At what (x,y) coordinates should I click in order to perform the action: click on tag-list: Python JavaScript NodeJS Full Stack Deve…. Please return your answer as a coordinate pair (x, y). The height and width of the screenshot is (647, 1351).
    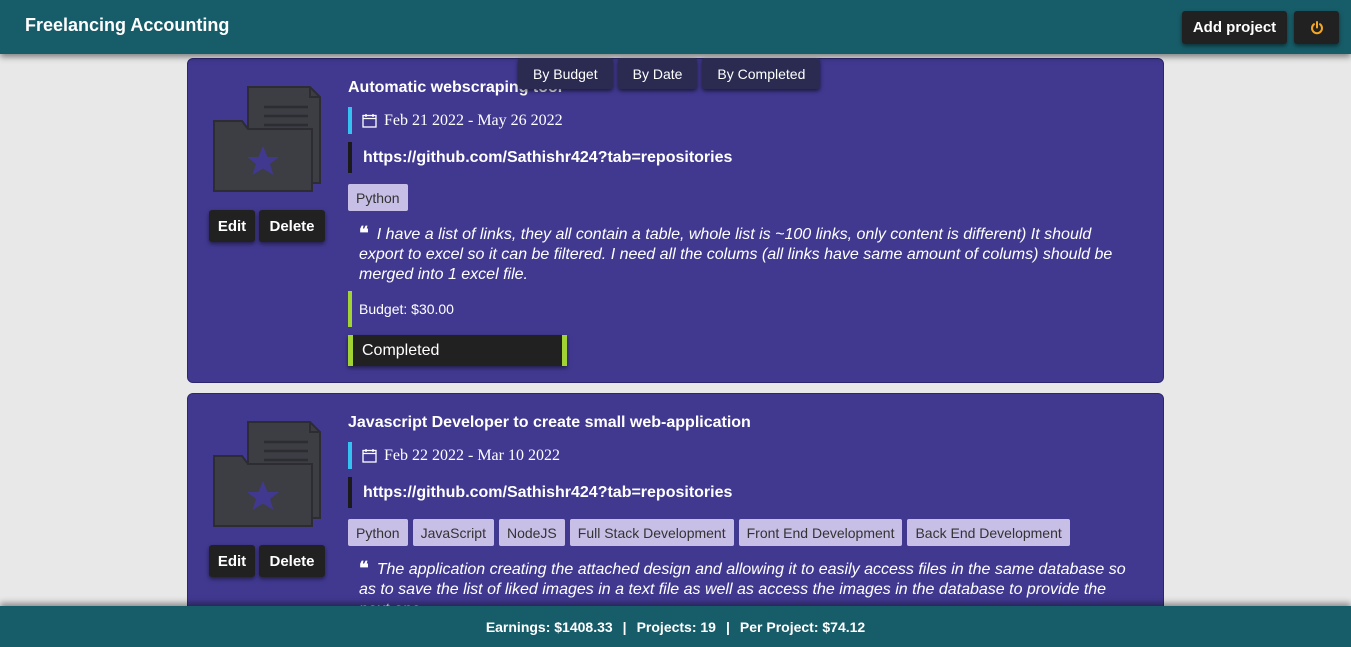
    Looking at the image, I should click on (748, 532).